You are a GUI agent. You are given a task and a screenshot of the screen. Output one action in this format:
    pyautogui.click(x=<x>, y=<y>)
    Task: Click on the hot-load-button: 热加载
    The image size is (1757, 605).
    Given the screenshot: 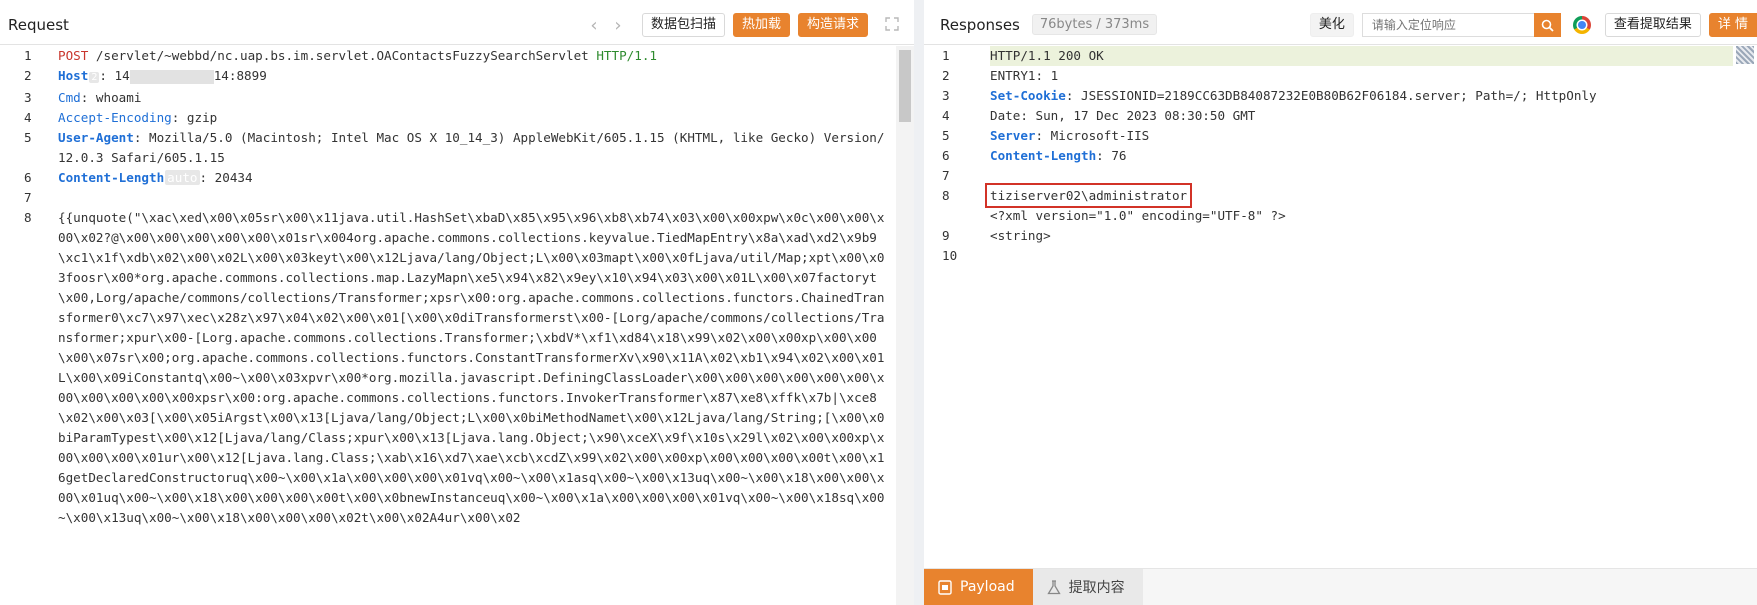 What is the action you would take?
    pyautogui.click(x=761, y=25)
    